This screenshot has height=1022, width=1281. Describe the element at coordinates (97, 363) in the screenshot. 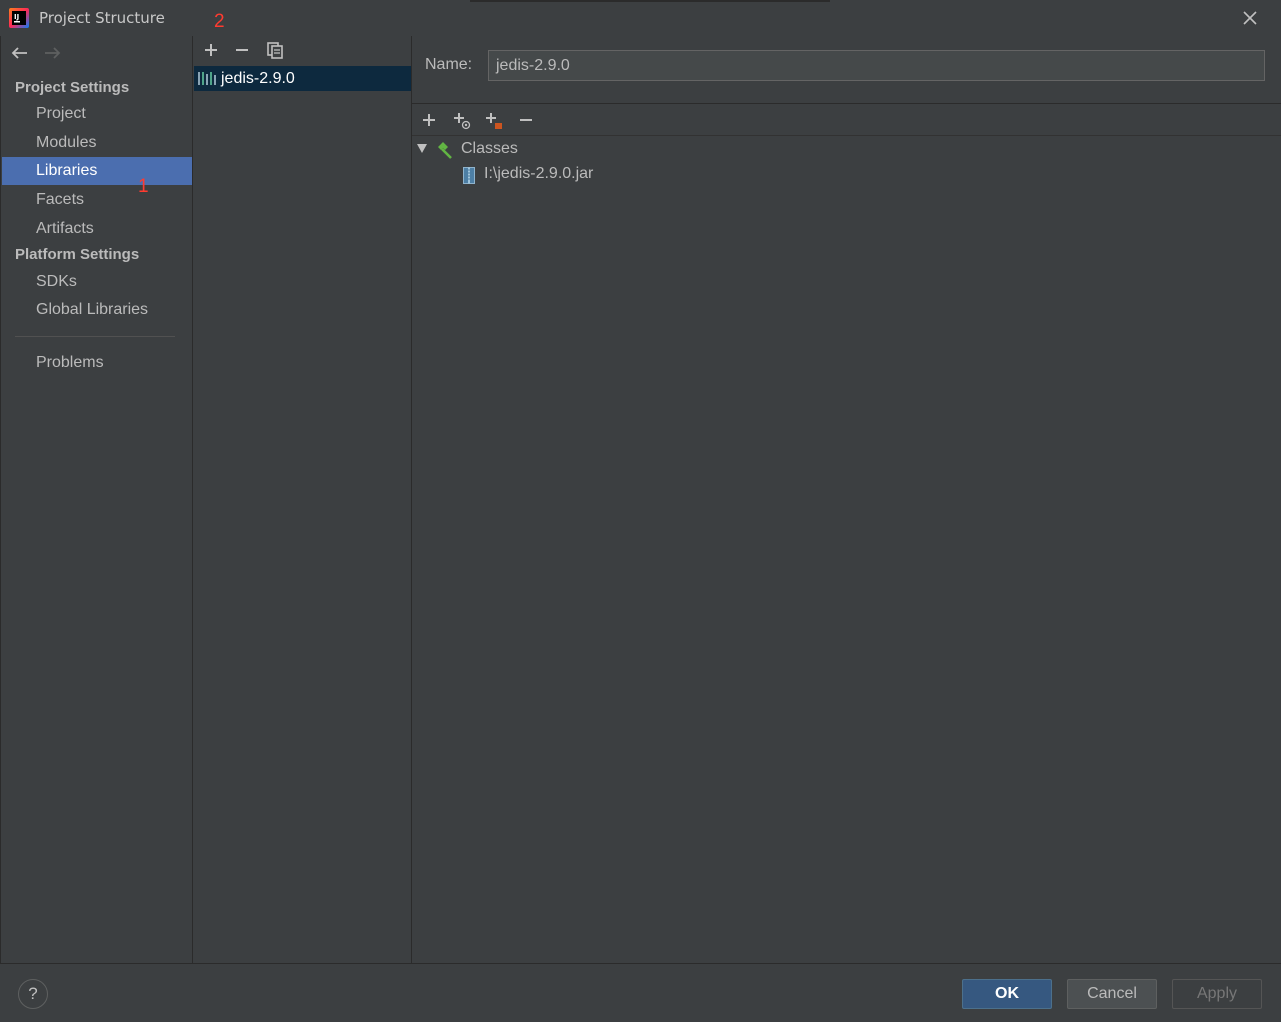

I see `nav-item-problems: Problems` at that location.